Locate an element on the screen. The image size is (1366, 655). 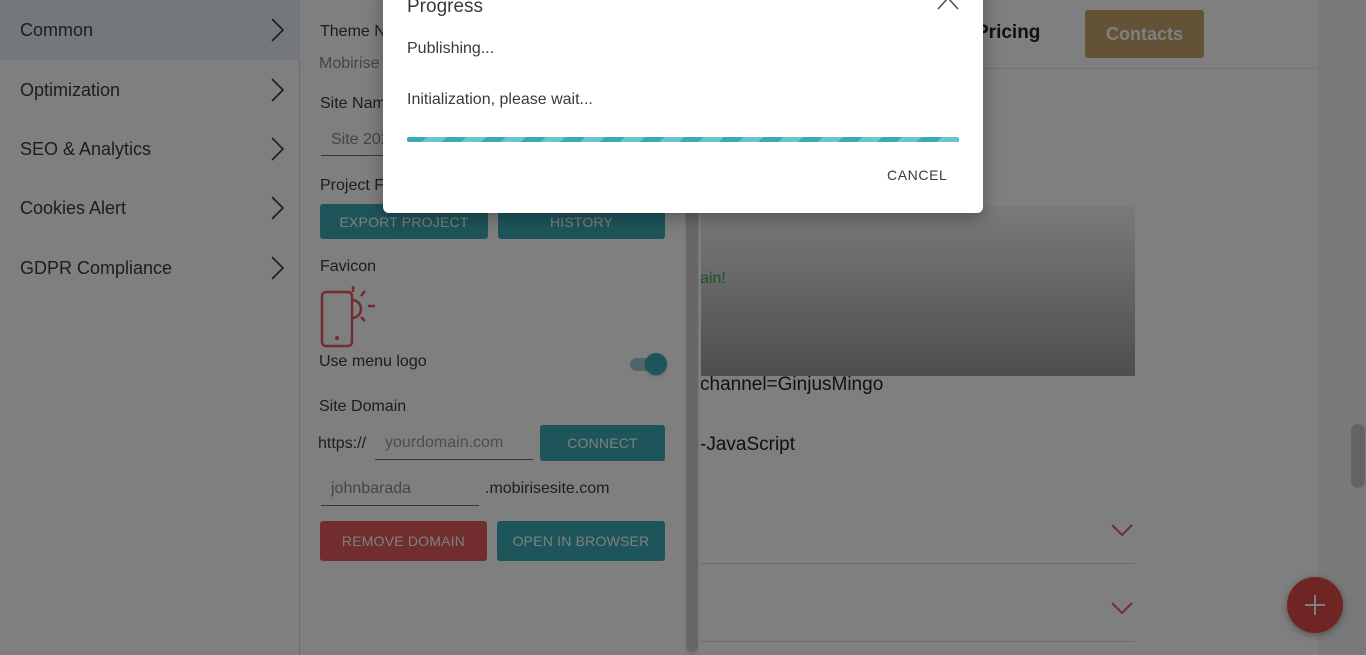
cancel-button: CANCEL is located at coordinates (917, 175).